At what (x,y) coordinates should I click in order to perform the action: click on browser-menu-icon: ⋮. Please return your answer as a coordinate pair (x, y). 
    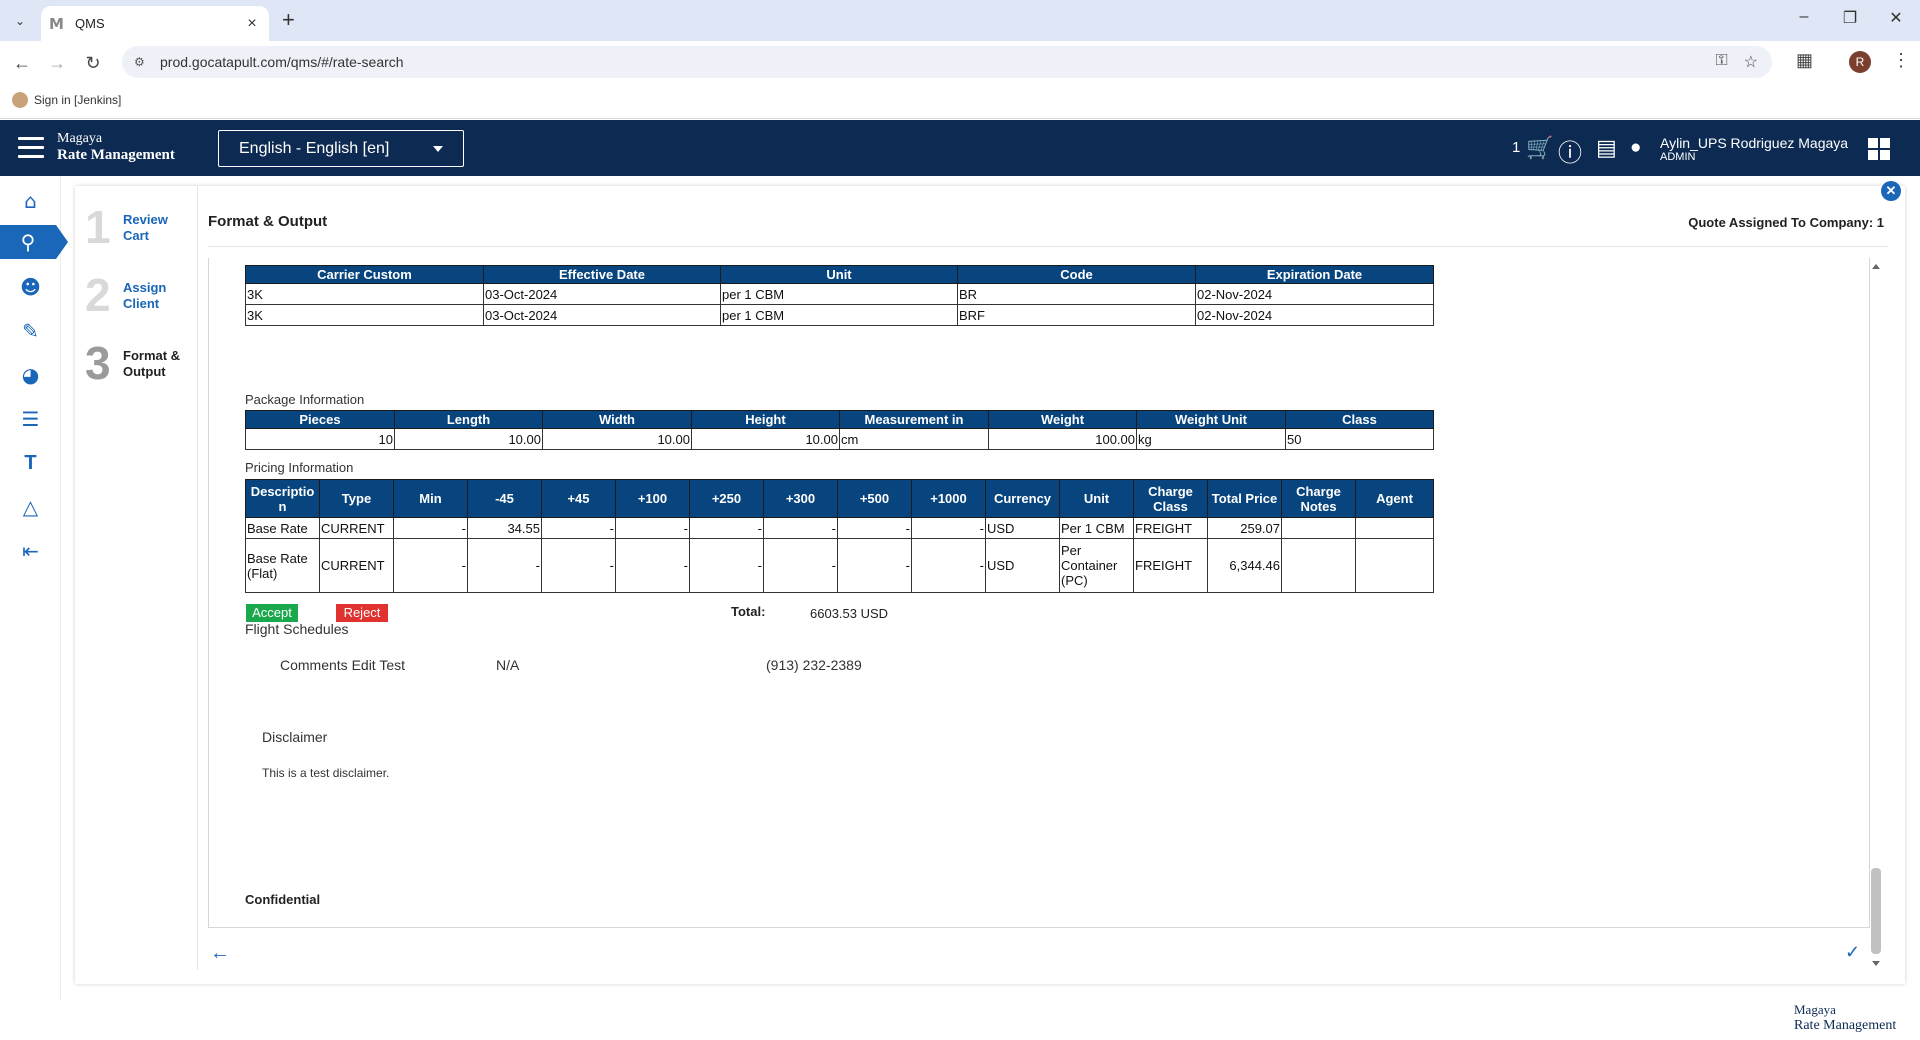
    Looking at the image, I should click on (1901, 60).